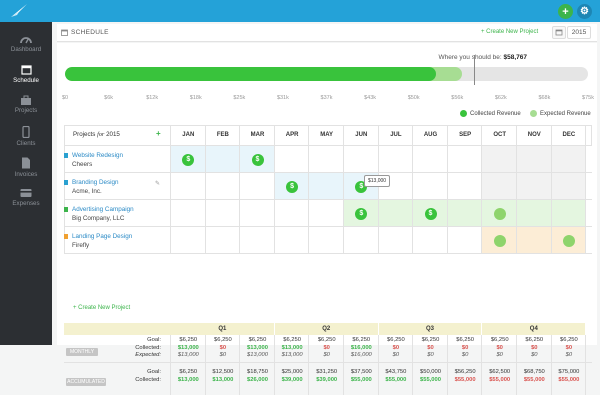 The height and width of the screenshot is (395, 600). What do you see at coordinates (565, 11) in the screenshot?
I see `quick-add-button: +` at bounding box center [565, 11].